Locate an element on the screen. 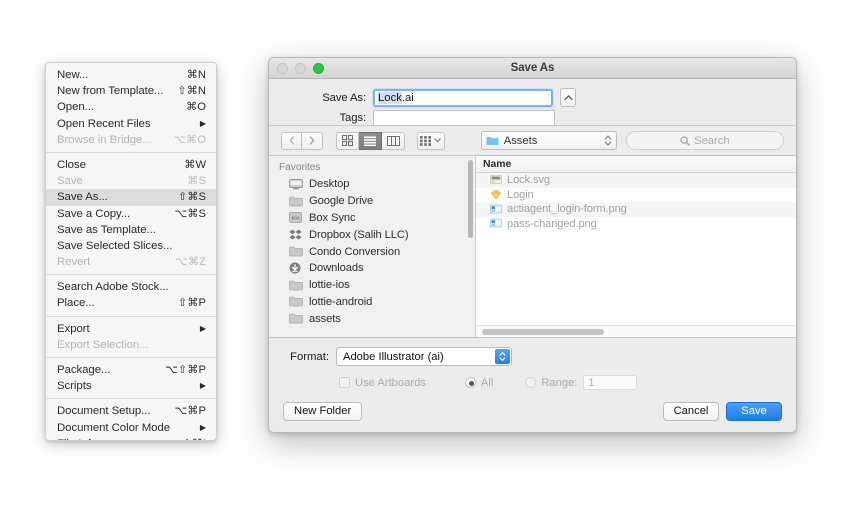  format-stepper-icon is located at coordinates (502, 356).